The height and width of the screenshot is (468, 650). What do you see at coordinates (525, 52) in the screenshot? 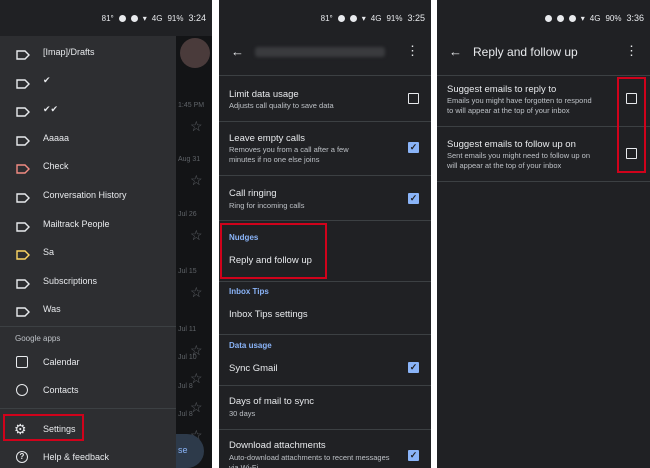
I see `page-title: Reply and follow up` at bounding box center [525, 52].